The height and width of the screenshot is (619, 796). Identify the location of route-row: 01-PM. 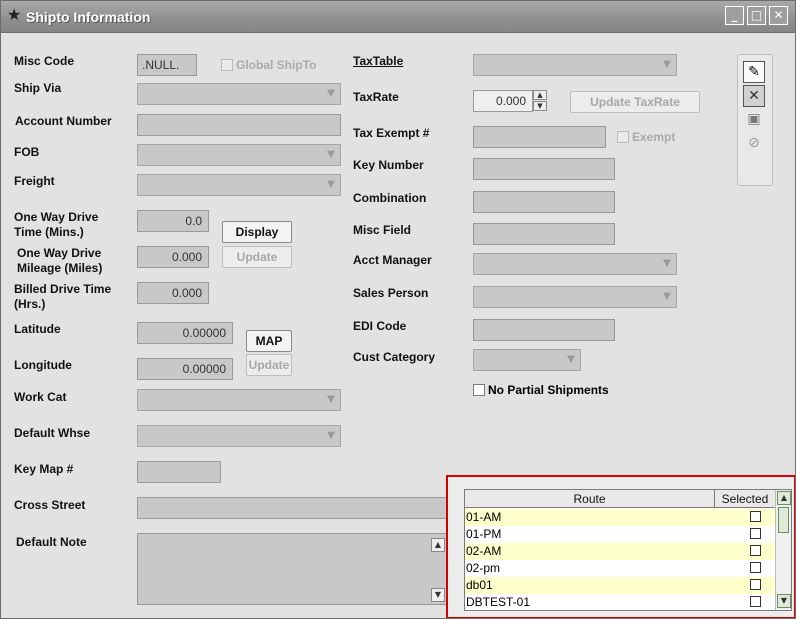
(620, 534).